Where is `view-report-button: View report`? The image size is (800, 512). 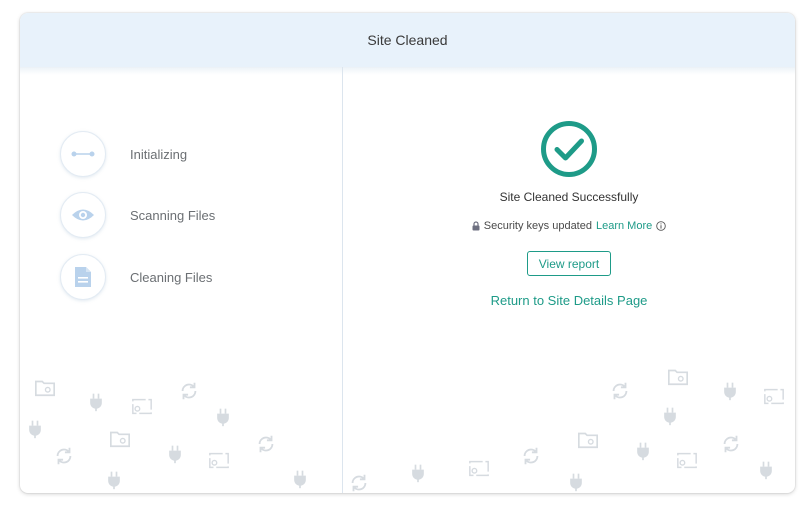
view-report-button: View report is located at coordinates (569, 263).